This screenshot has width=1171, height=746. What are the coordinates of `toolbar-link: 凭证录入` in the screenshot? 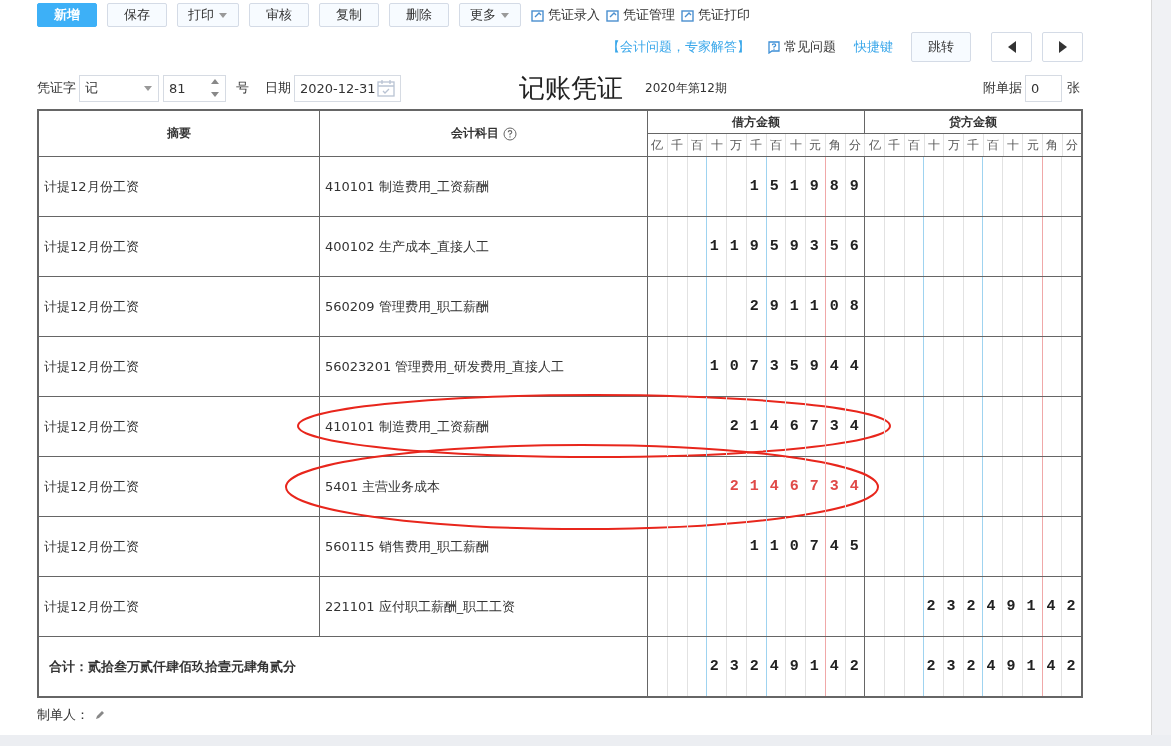 It's located at (565, 15).